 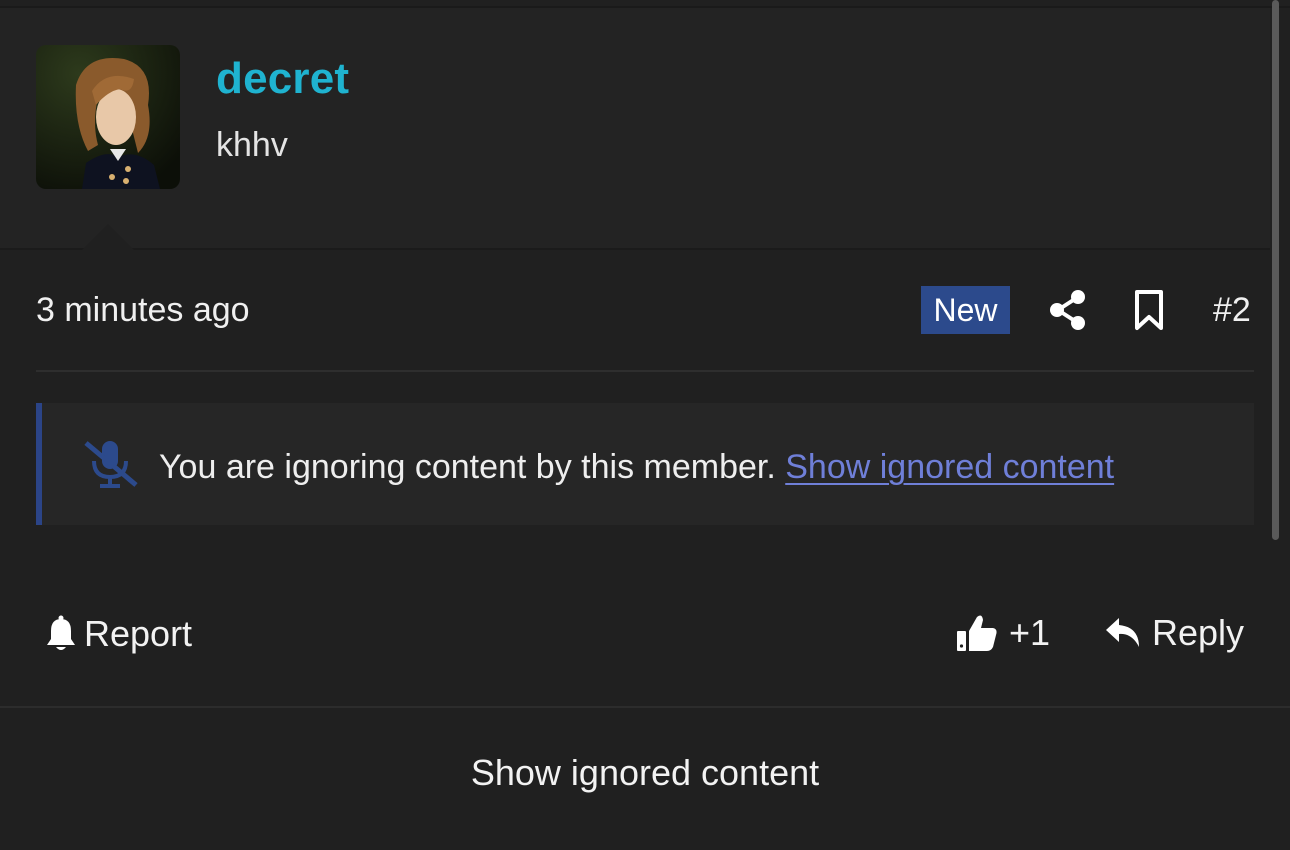 I want to click on mute-icon-wrapper, so click(x=111, y=464).